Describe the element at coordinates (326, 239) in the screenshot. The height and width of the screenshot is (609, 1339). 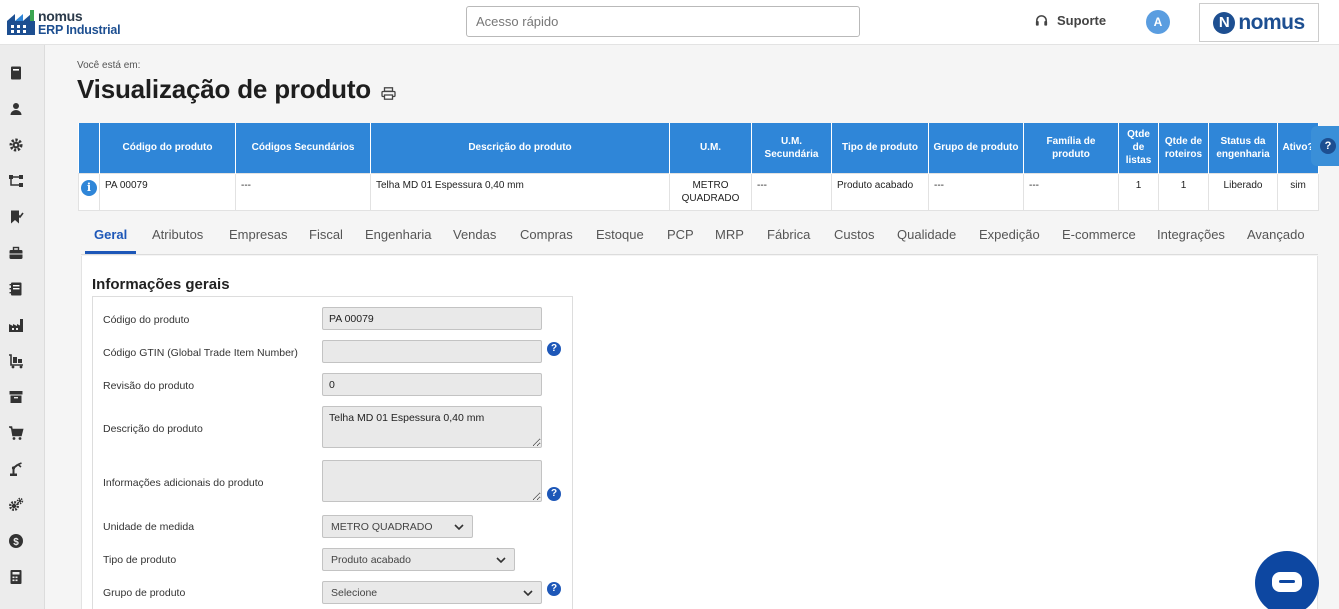
I see `tab-fiscal: Fiscal` at that location.